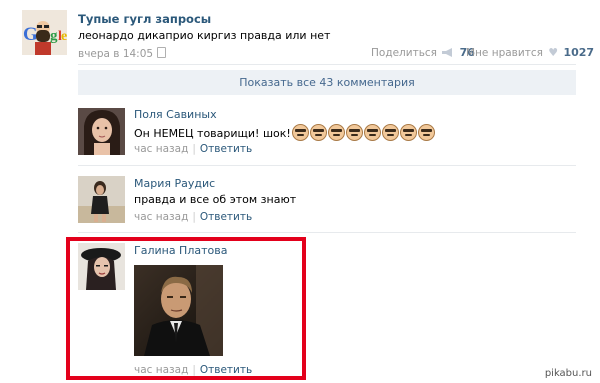 This screenshot has height=383, width=600. What do you see at coordinates (504, 53) in the screenshot?
I see `like-label: Мне нравится` at bounding box center [504, 53].